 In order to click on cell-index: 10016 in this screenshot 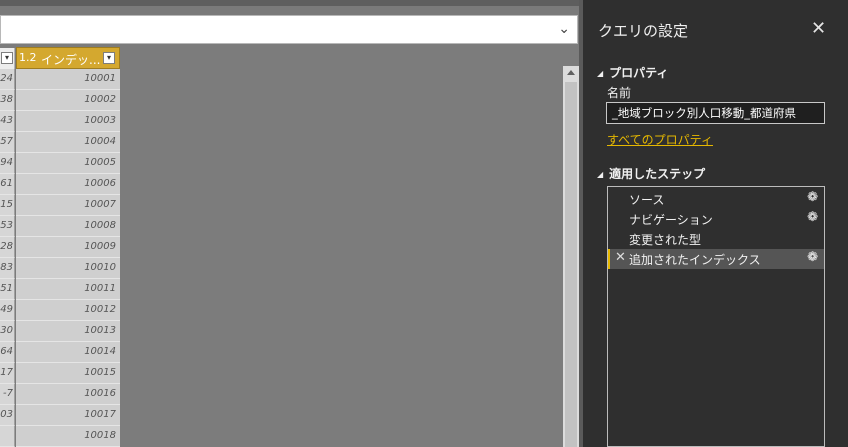, I will do `click(68, 394)`.